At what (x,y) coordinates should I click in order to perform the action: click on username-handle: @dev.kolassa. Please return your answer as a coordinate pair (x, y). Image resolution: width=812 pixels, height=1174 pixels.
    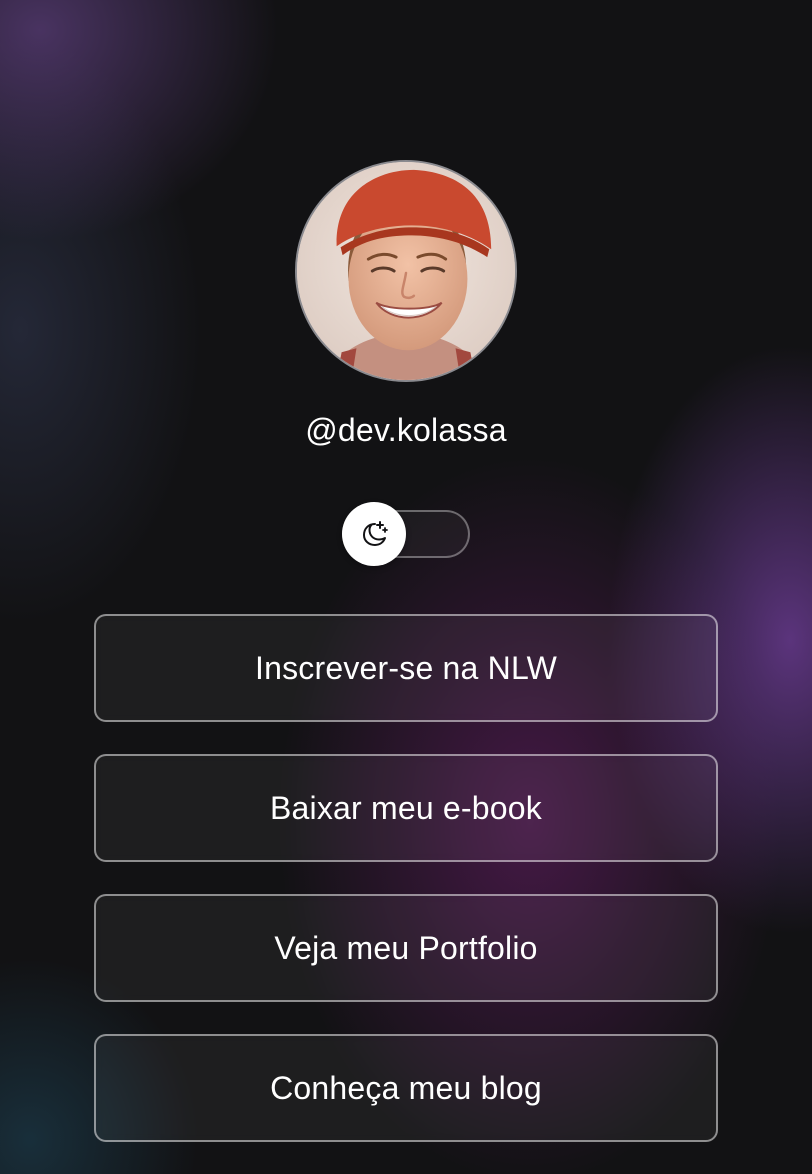
    Looking at the image, I should click on (406, 430).